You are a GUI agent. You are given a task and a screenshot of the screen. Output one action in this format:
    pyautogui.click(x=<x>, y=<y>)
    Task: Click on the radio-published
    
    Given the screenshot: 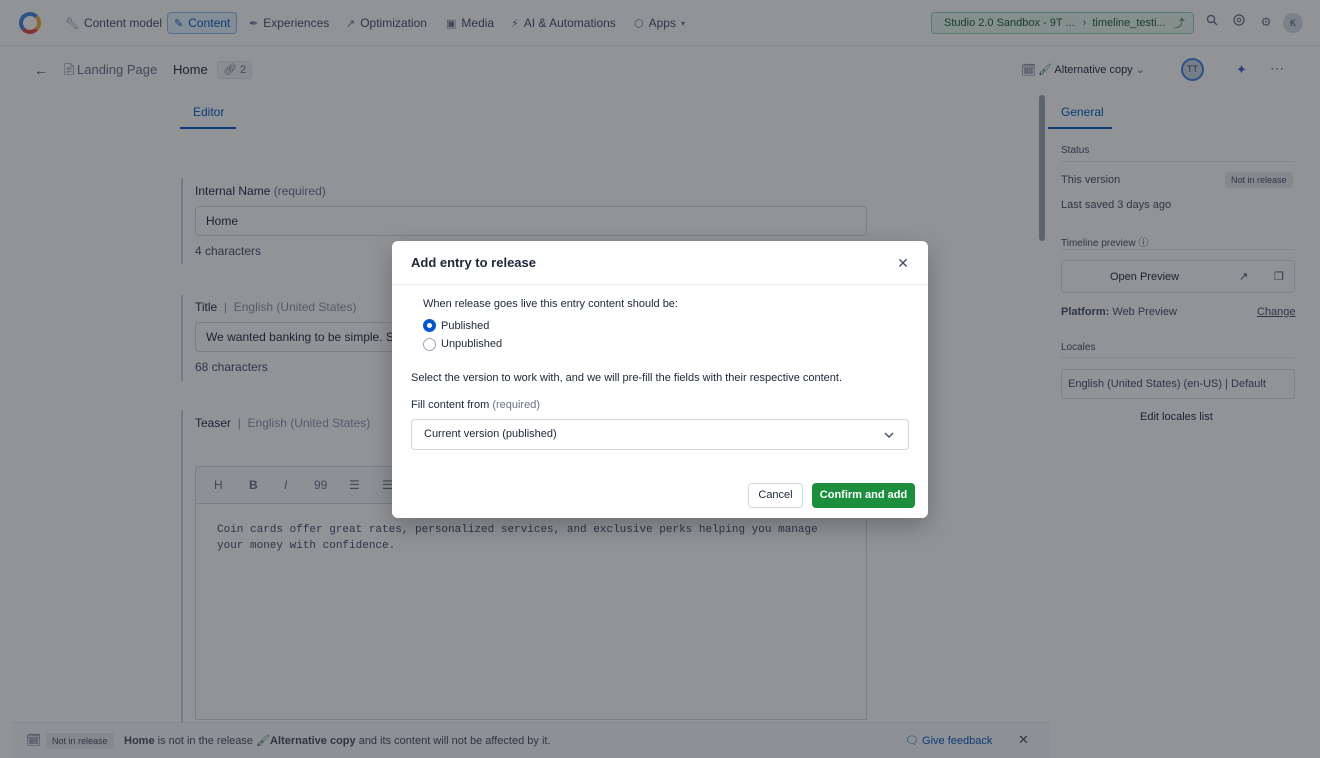 What is the action you would take?
    pyautogui.click(x=429, y=325)
    